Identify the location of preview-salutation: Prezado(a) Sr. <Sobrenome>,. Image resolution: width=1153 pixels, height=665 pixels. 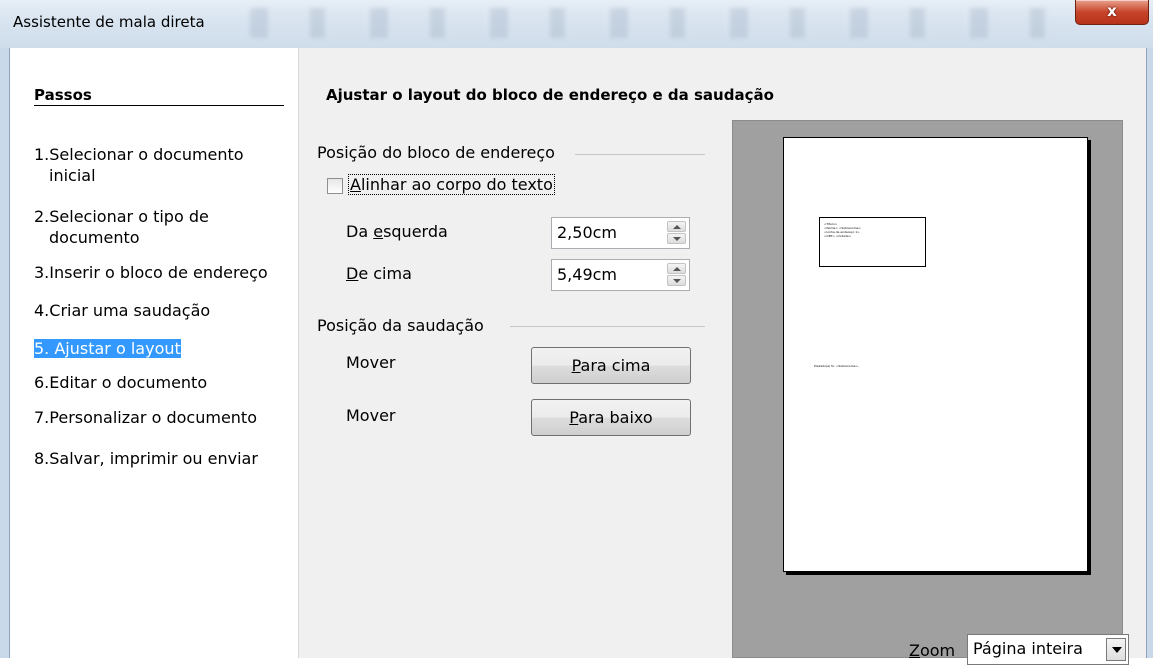
(836, 366).